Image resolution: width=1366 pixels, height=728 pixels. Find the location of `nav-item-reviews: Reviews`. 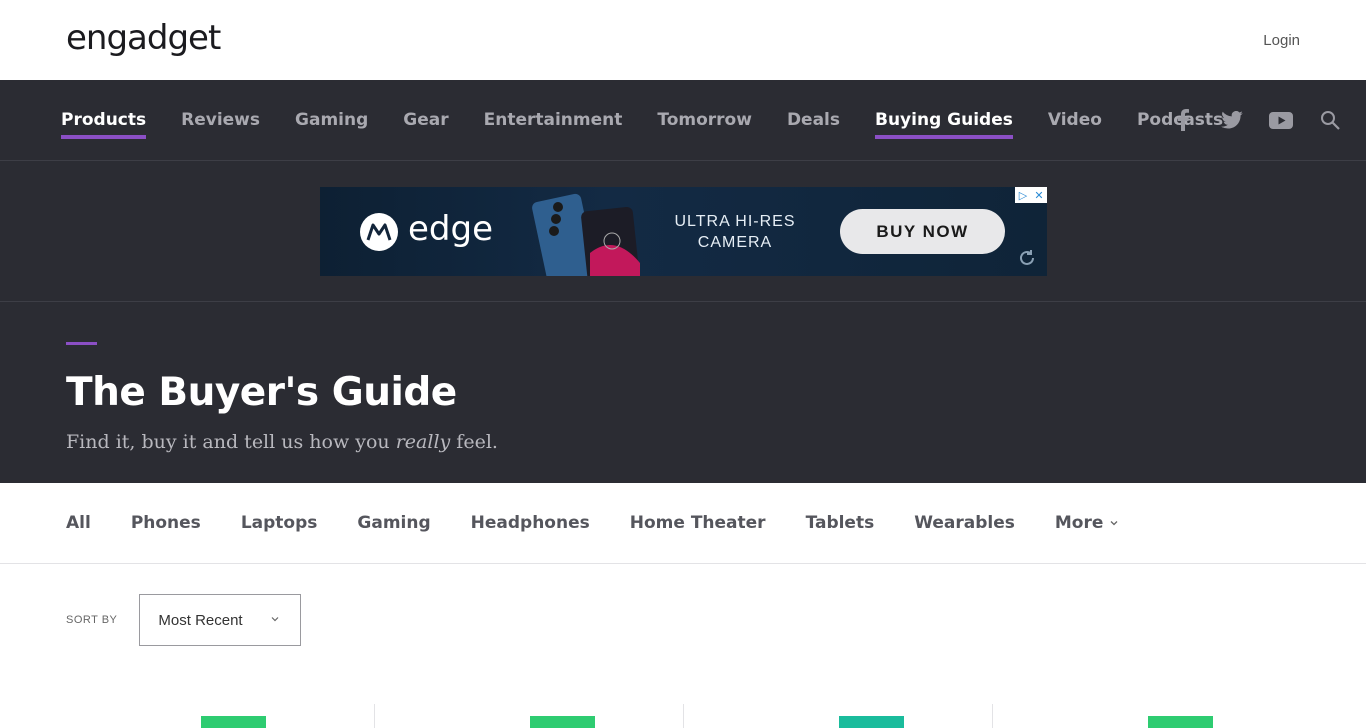

nav-item-reviews: Reviews is located at coordinates (220, 120).